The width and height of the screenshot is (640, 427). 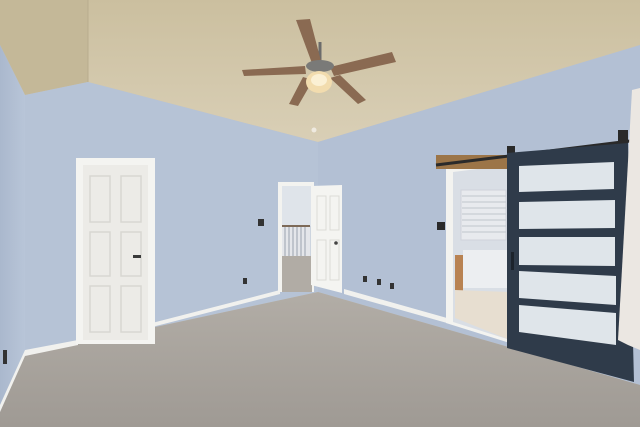 What do you see at coordinates (314, 130) in the screenshot?
I see `ceiling-light-dot` at bounding box center [314, 130].